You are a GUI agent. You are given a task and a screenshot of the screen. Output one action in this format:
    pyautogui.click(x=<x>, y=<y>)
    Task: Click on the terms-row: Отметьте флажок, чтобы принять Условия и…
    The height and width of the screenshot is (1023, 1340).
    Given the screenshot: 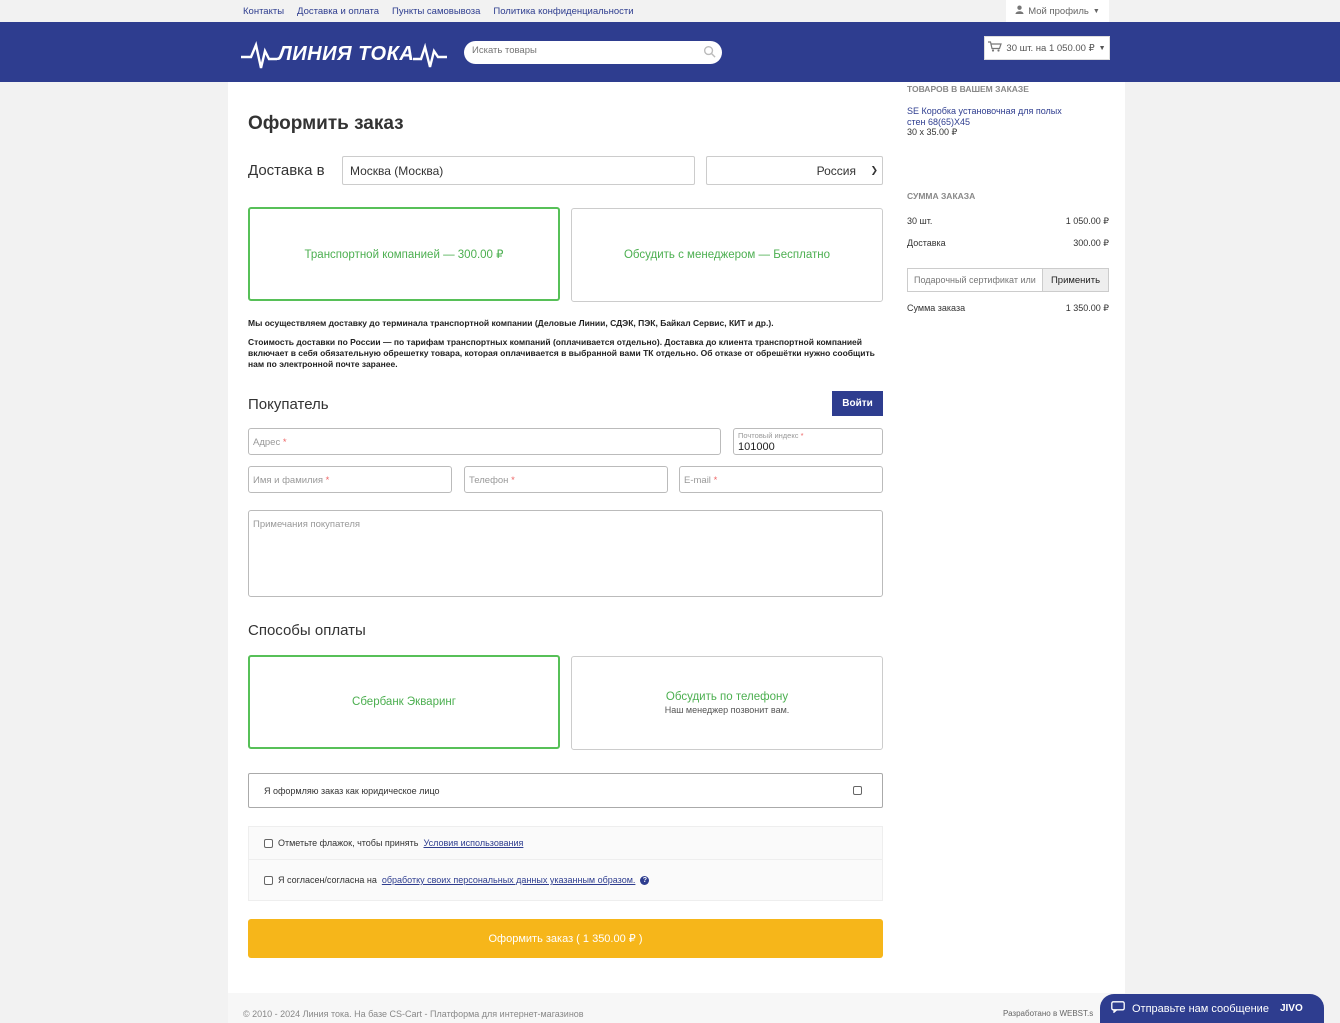 What is the action you would take?
    pyautogui.click(x=565, y=843)
    